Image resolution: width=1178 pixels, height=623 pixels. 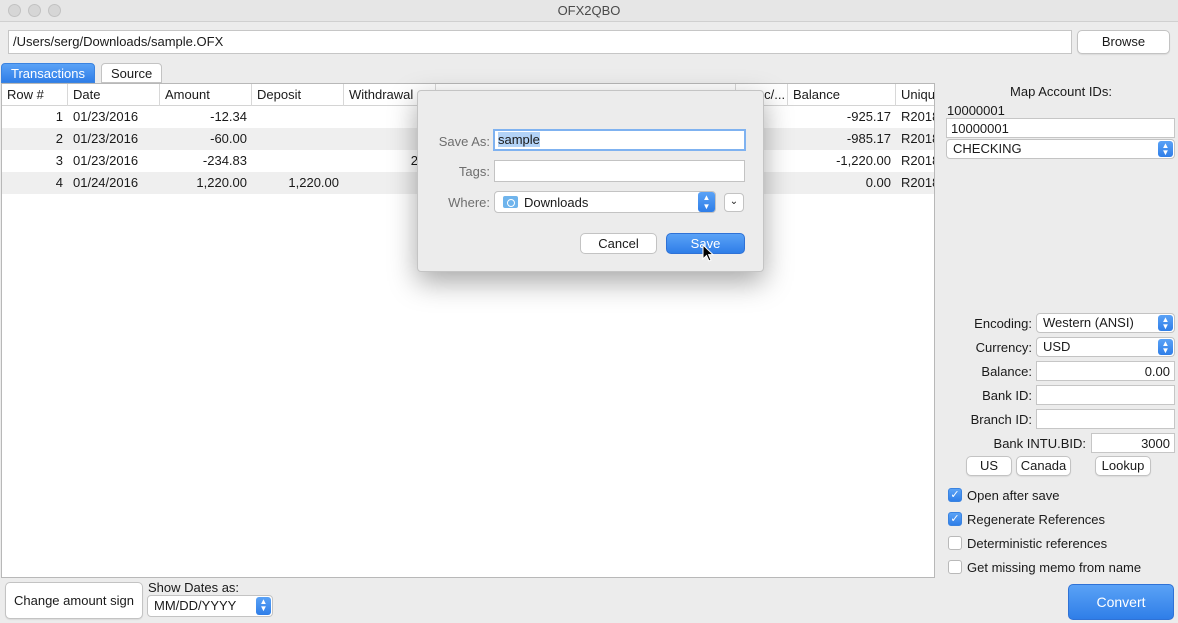 What do you see at coordinates (1060, 128) in the screenshot?
I see `mapped-account-id-input: 10000001` at bounding box center [1060, 128].